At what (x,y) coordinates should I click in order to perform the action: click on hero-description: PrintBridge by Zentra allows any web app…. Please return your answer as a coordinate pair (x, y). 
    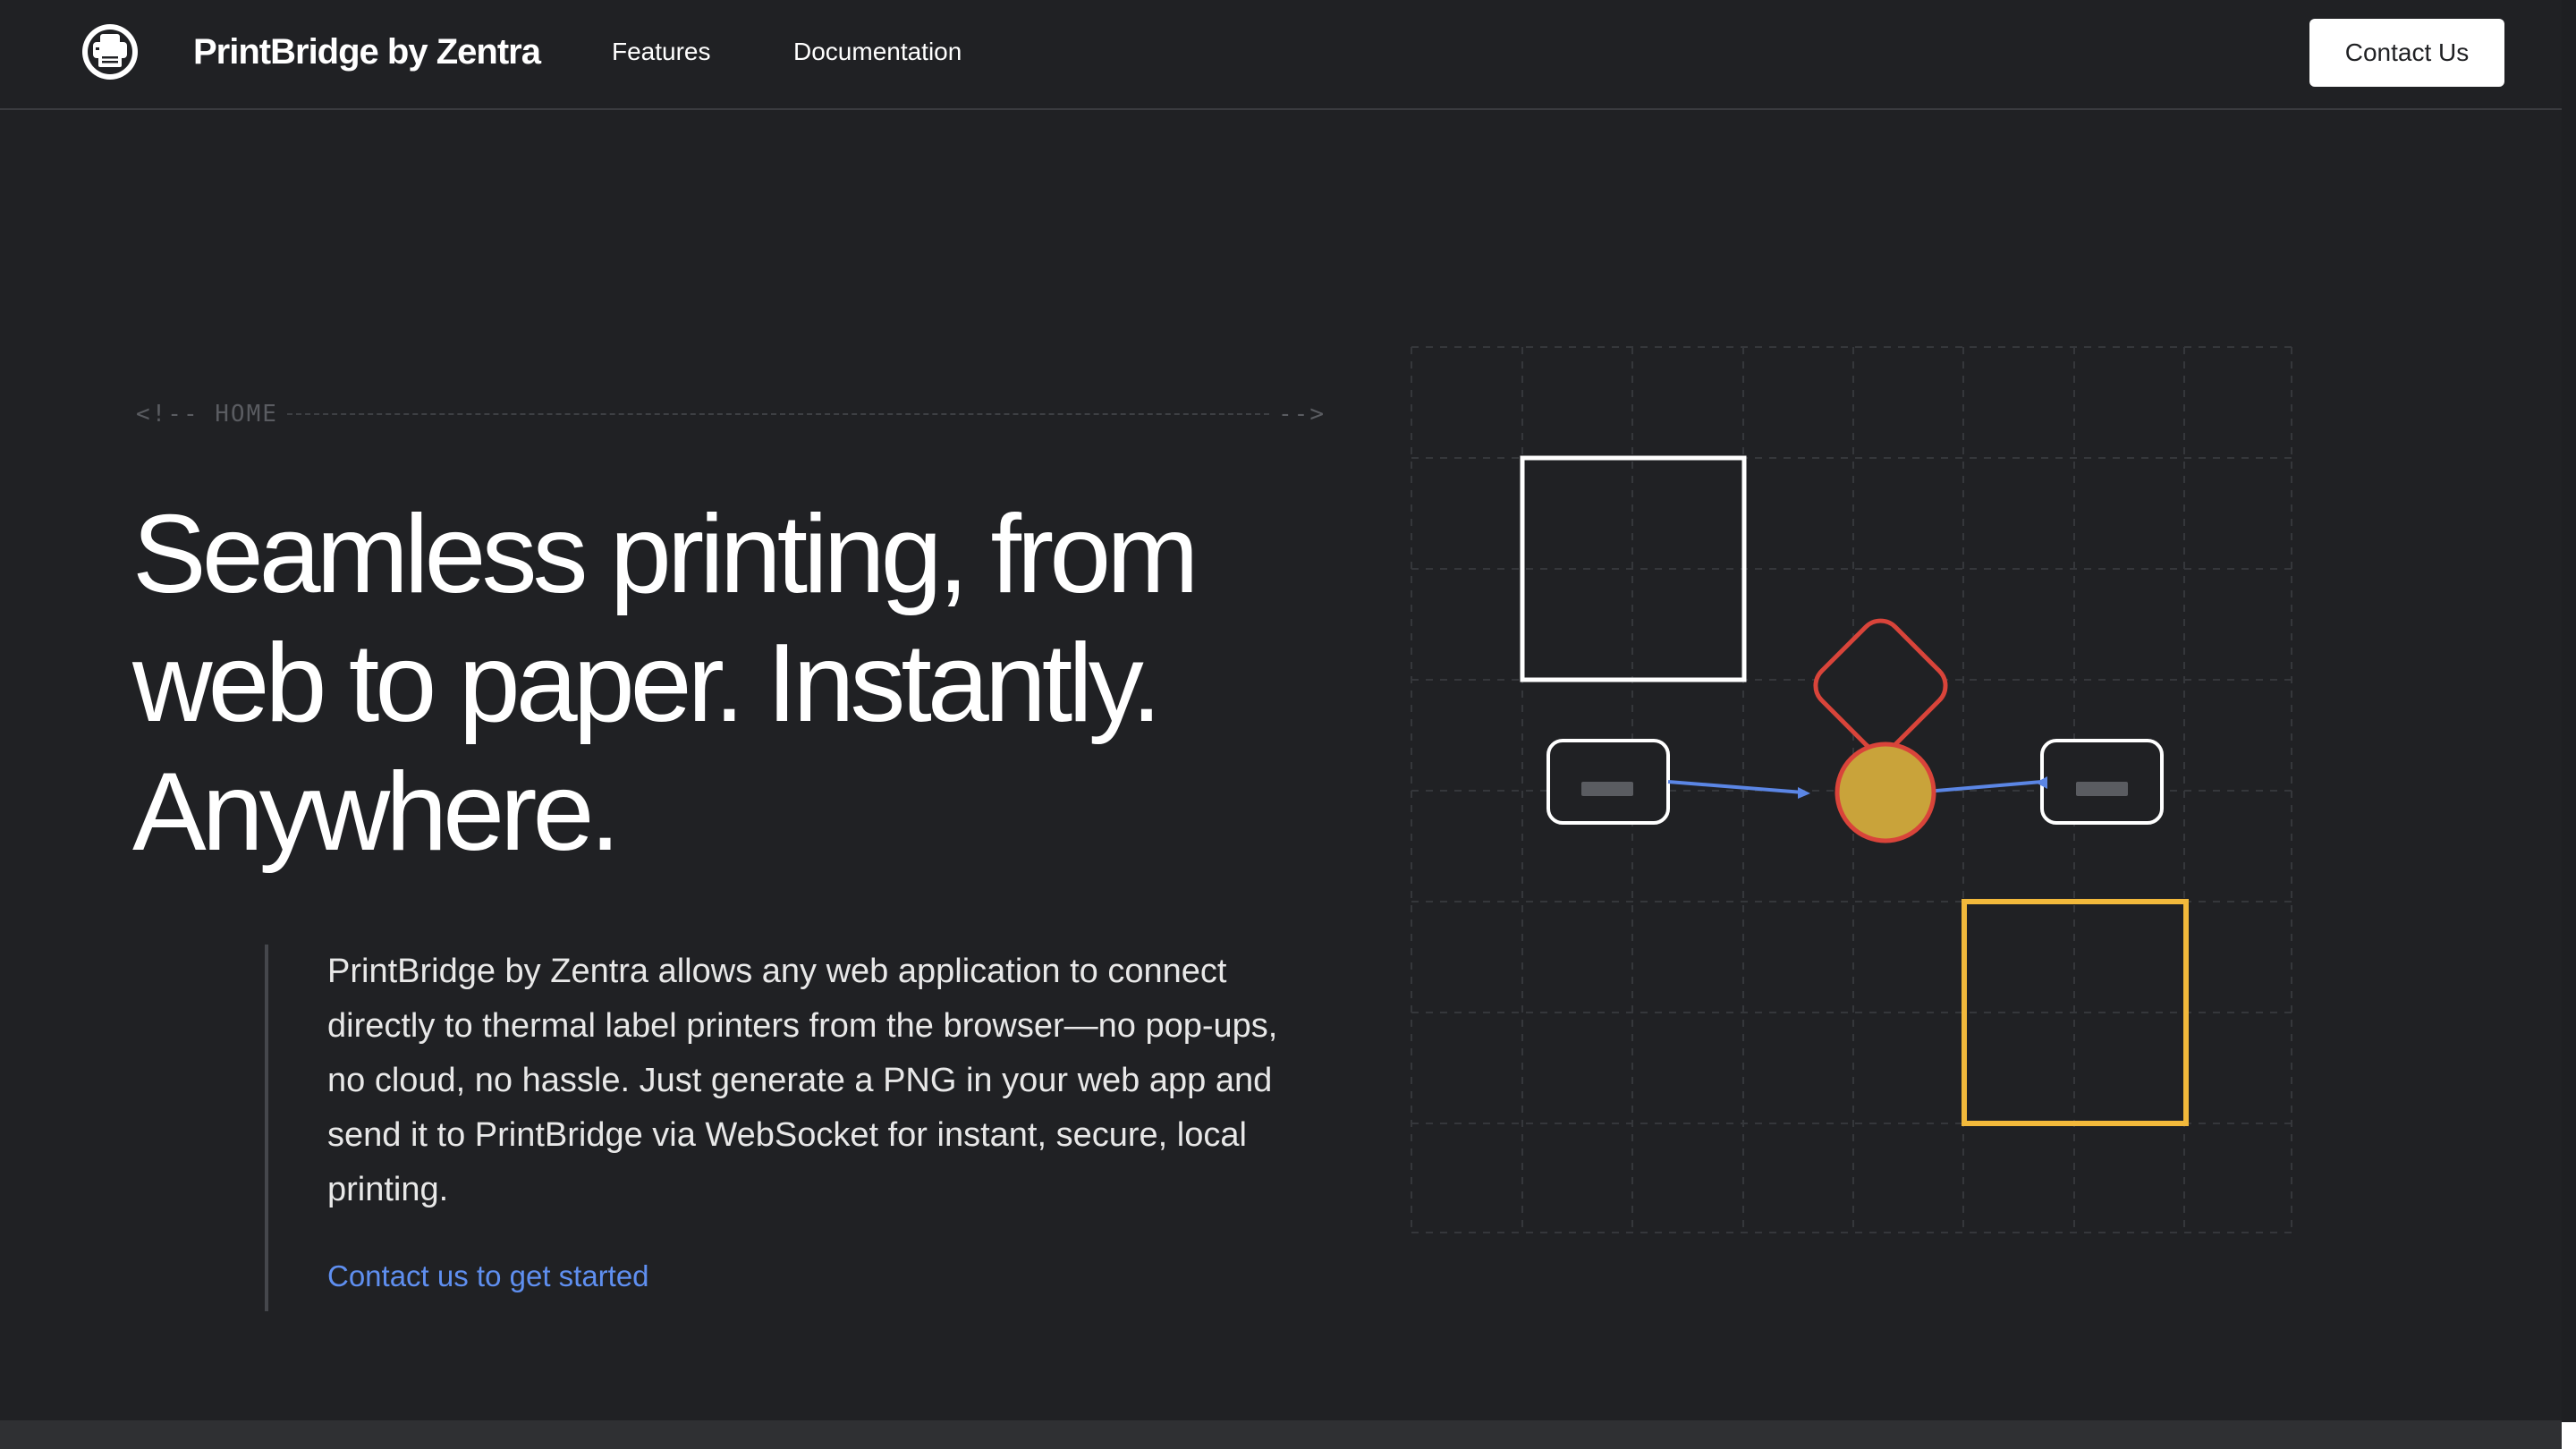
    Looking at the image, I should click on (802, 1080).